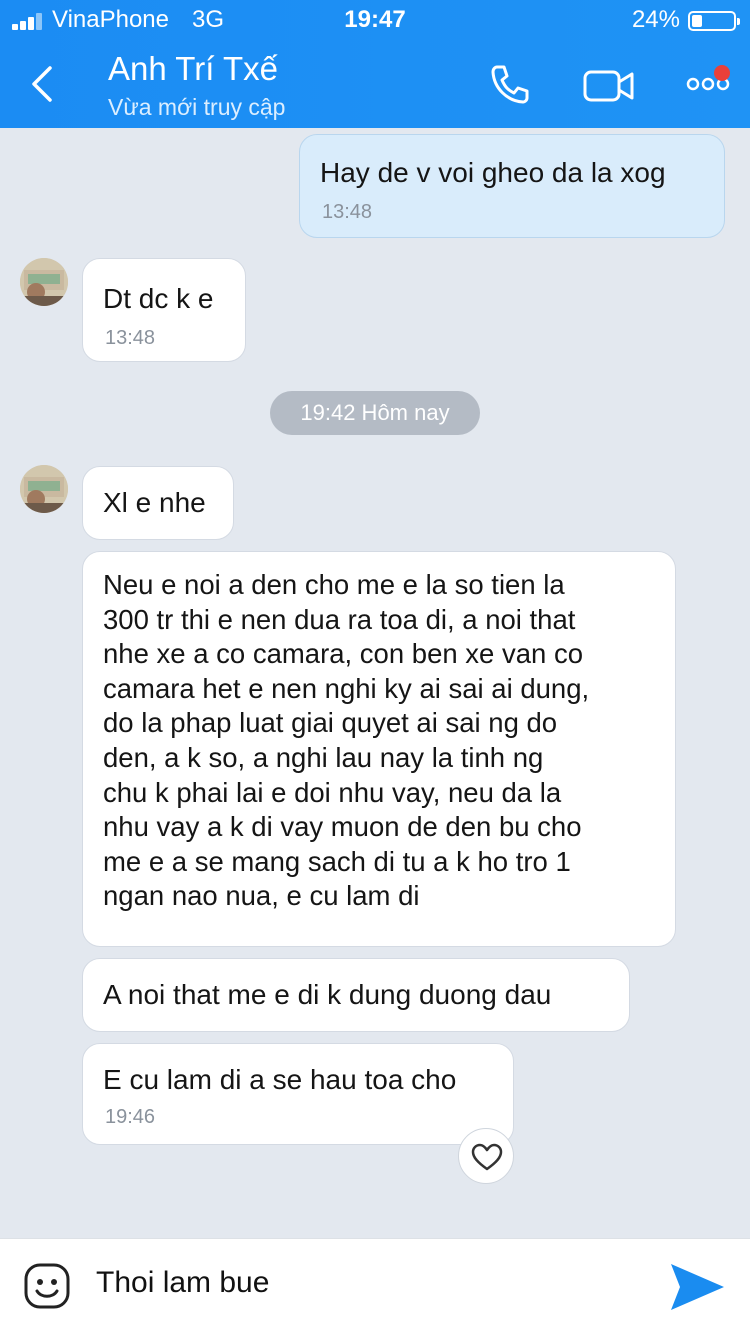 The width and height of the screenshot is (750, 1334). What do you see at coordinates (342, 827) in the screenshot?
I see `message-line: nhu vay a k di vay muon de den bu cho` at bounding box center [342, 827].